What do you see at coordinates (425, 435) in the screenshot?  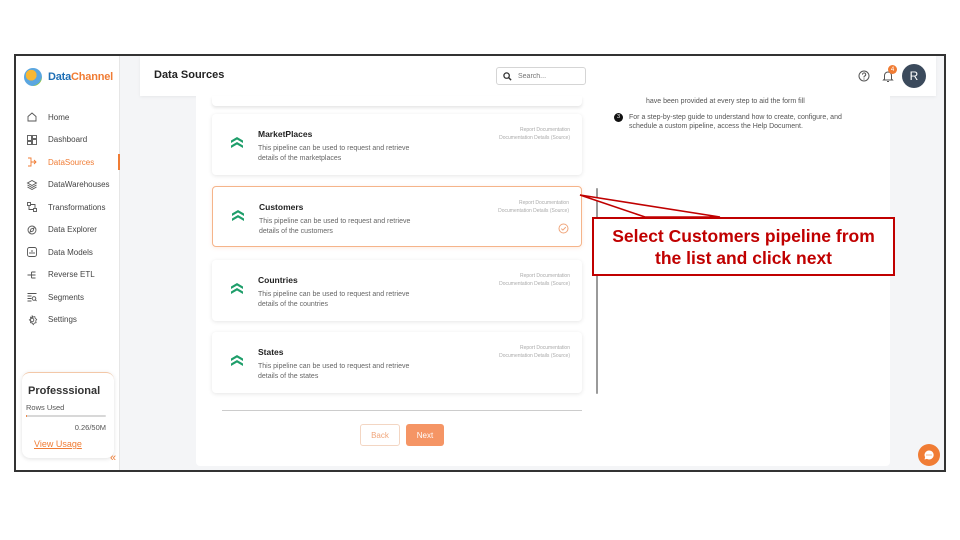 I see `next-button: Next` at bounding box center [425, 435].